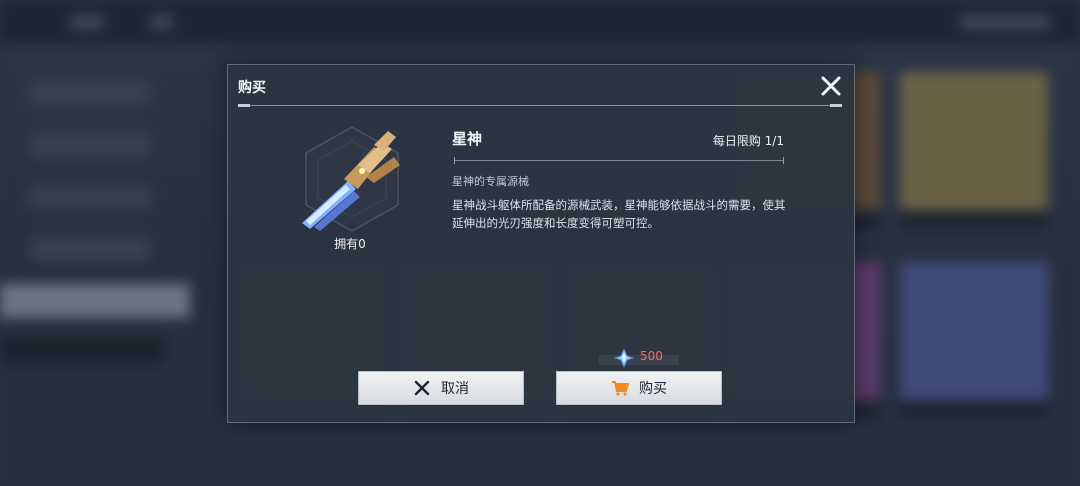 The width and height of the screenshot is (1080, 486). I want to click on item-weapon-icon, so click(352, 179).